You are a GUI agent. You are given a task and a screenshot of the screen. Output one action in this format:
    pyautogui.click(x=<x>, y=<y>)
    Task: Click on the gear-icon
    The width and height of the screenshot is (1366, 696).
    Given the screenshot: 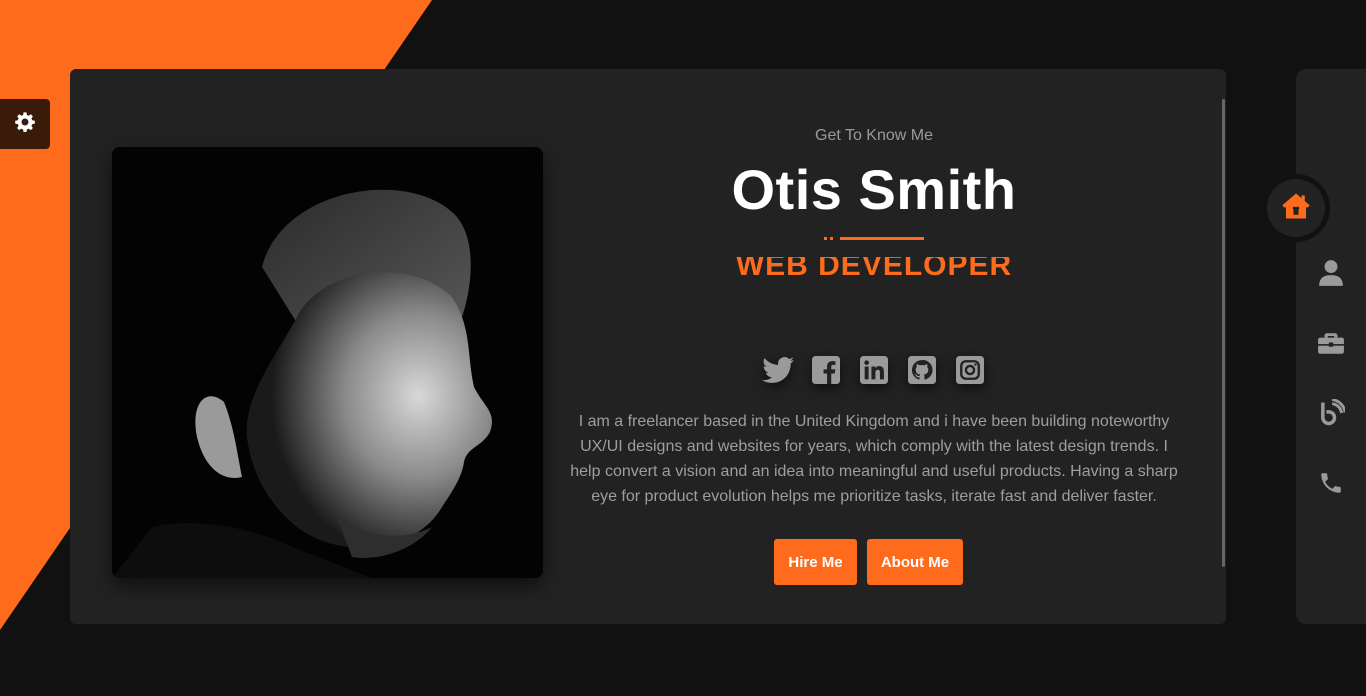 What is the action you would take?
    pyautogui.click(x=25, y=124)
    